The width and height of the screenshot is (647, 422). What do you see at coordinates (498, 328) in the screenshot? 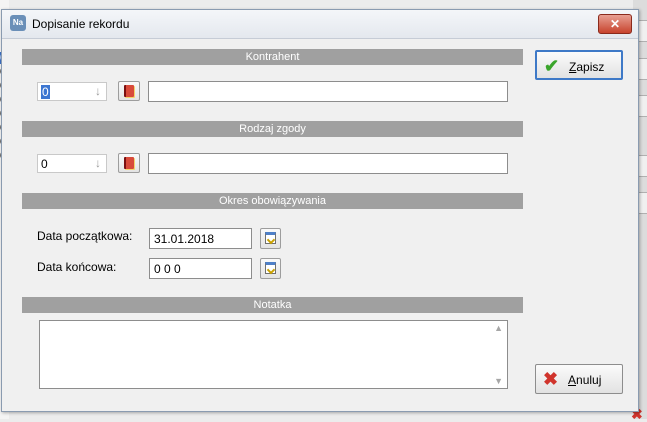
I see `scroll-up-icon: ▲` at bounding box center [498, 328].